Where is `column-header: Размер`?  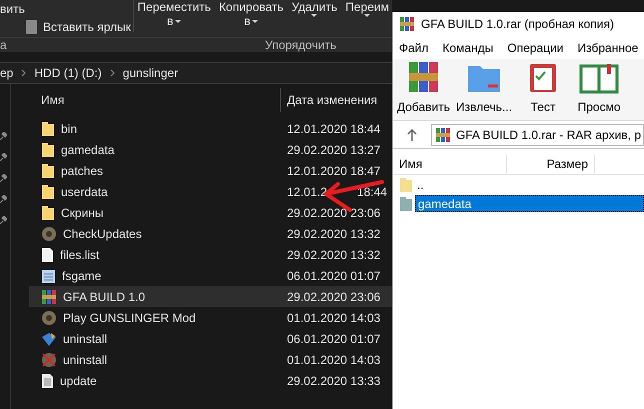 column-header: Размер is located at coordinates (551, 163).